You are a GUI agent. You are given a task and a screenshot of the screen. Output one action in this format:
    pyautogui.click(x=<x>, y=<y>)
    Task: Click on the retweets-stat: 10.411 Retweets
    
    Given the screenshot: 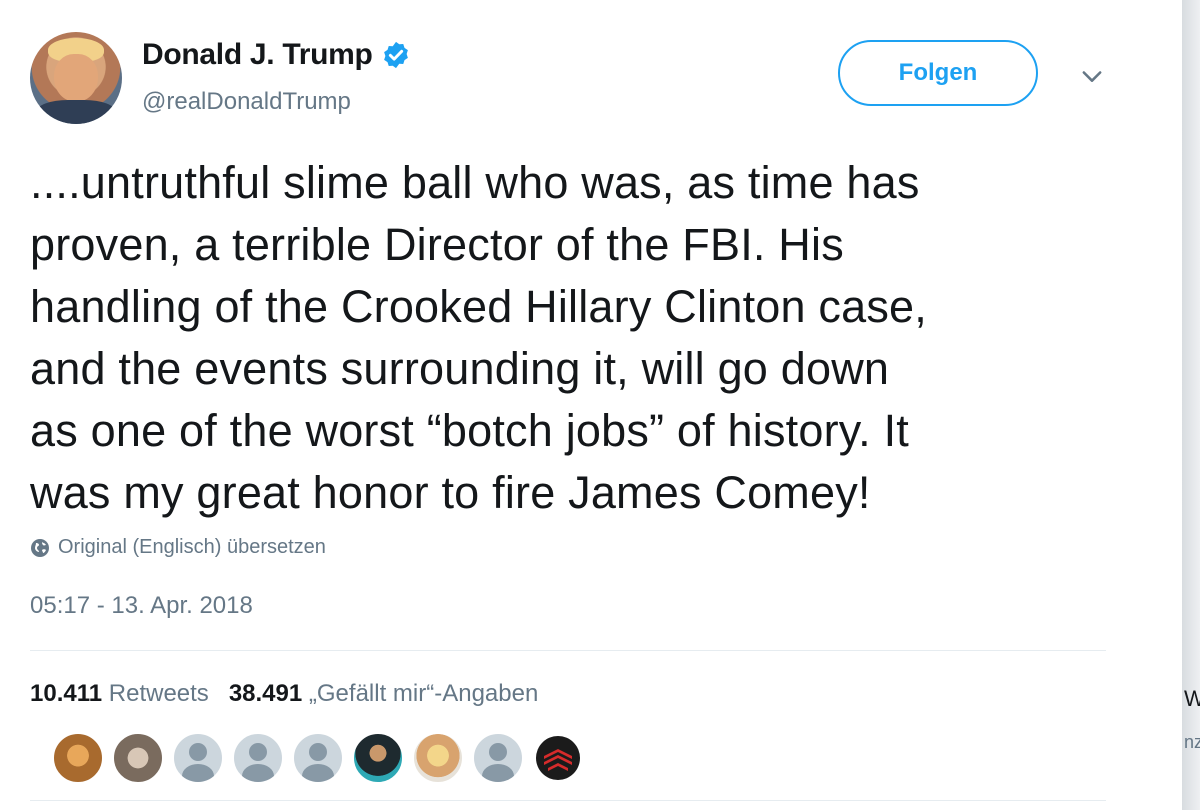 What is the action you would take?
    pyautogui.click(x=119, y=694)
    